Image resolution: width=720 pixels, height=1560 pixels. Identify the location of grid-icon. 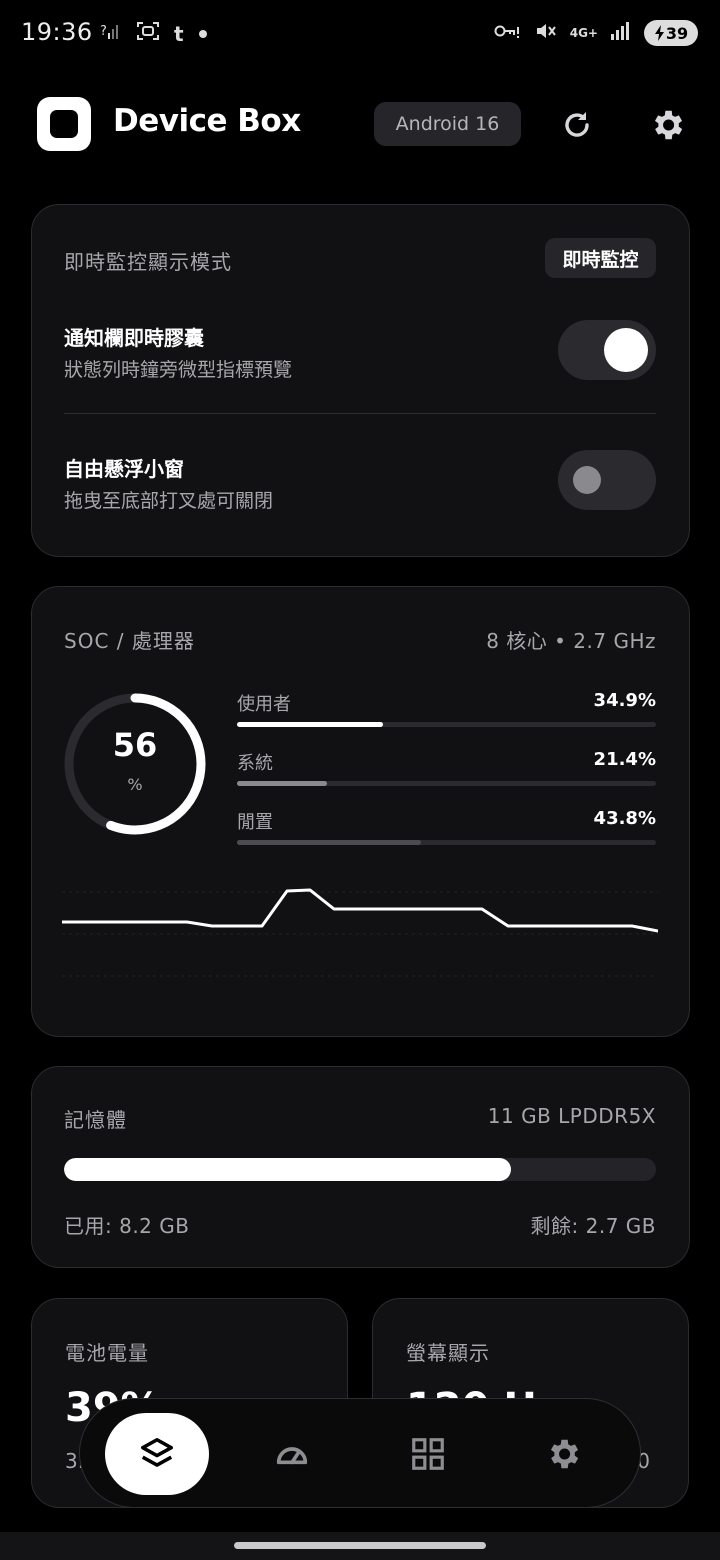
(428, 1454).